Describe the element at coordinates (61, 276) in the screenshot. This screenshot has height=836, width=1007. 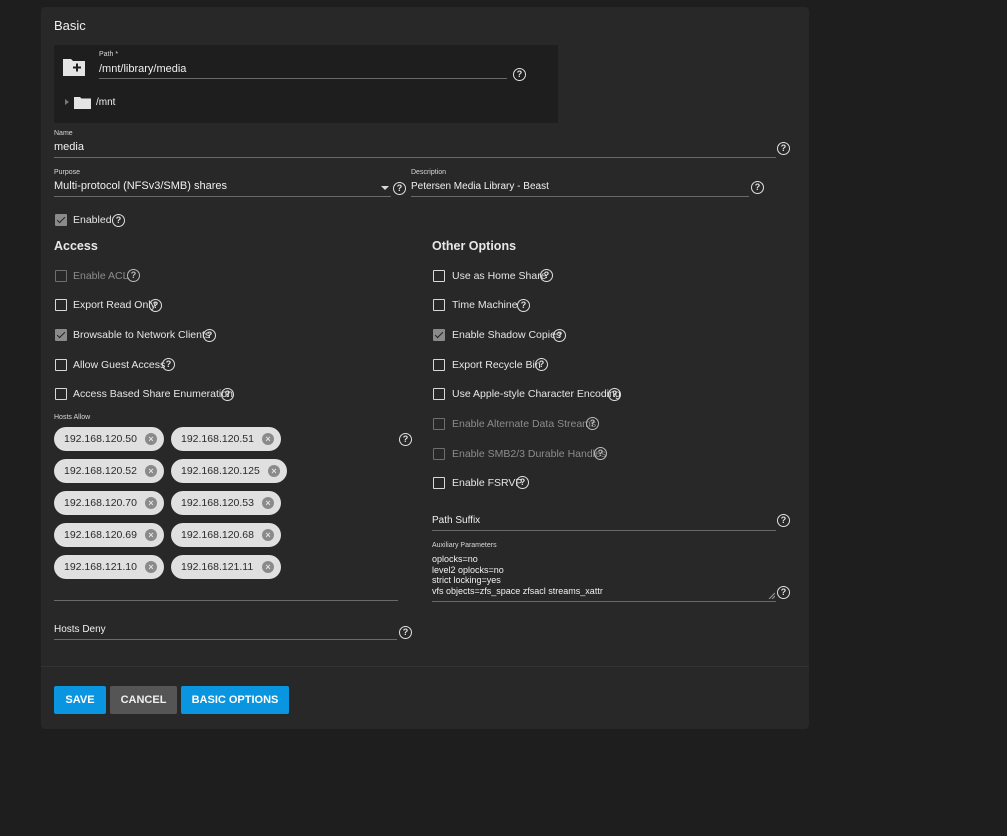
I see `enable-acl-checkbox` at that location.